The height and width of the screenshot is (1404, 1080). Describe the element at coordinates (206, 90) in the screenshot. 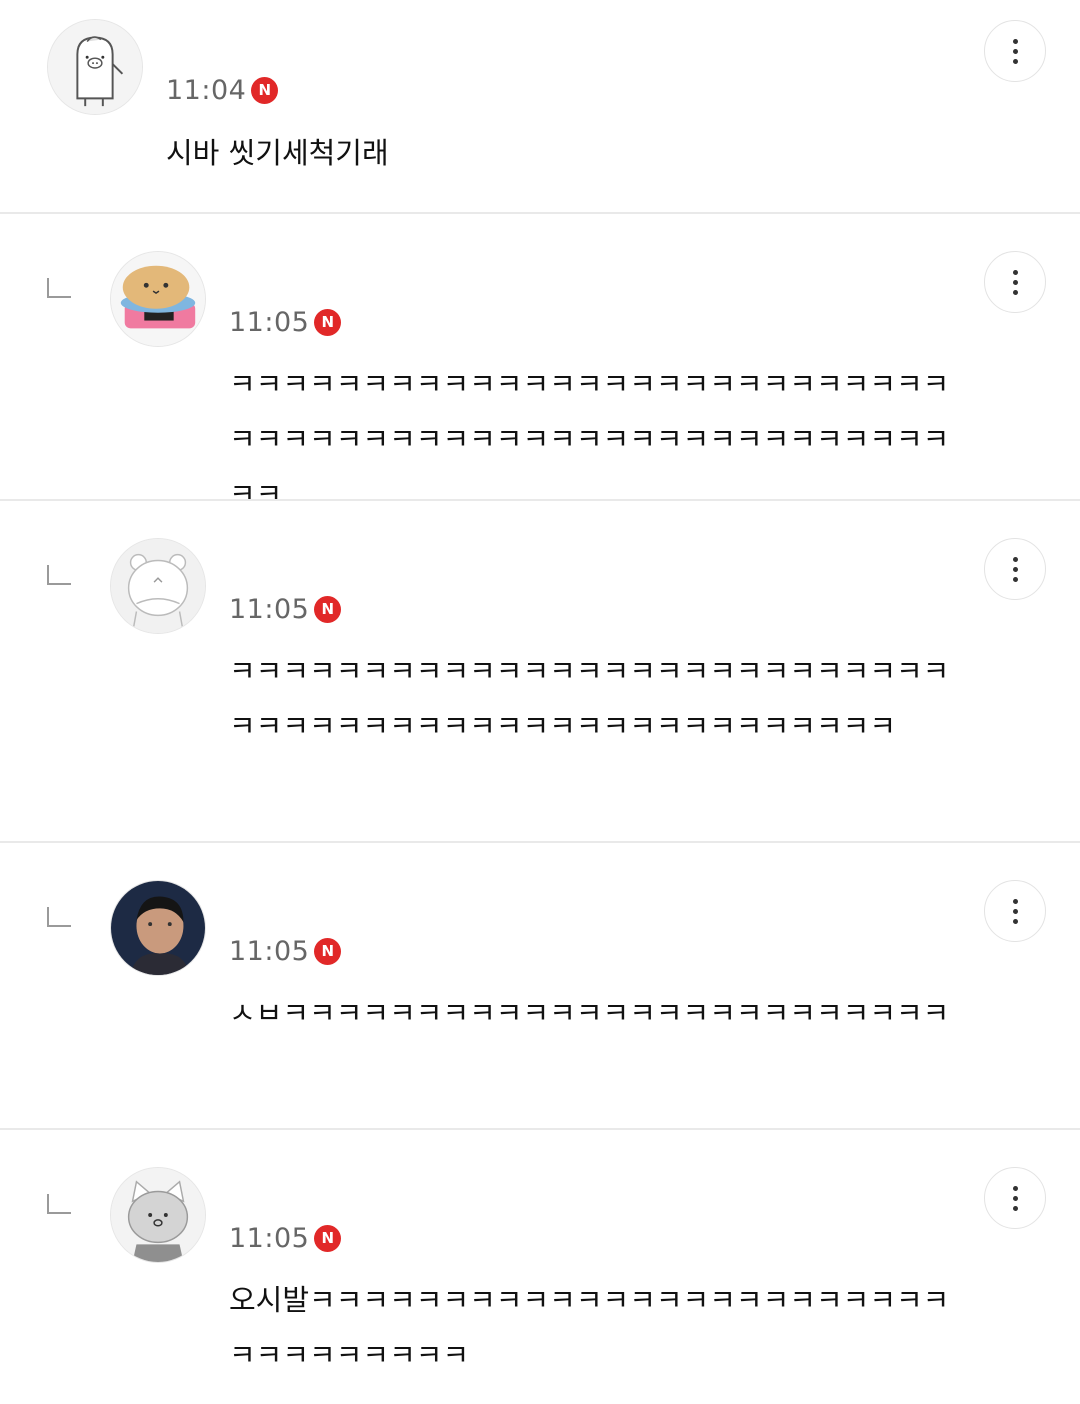

I see `comment-time: 11:04` at that location.